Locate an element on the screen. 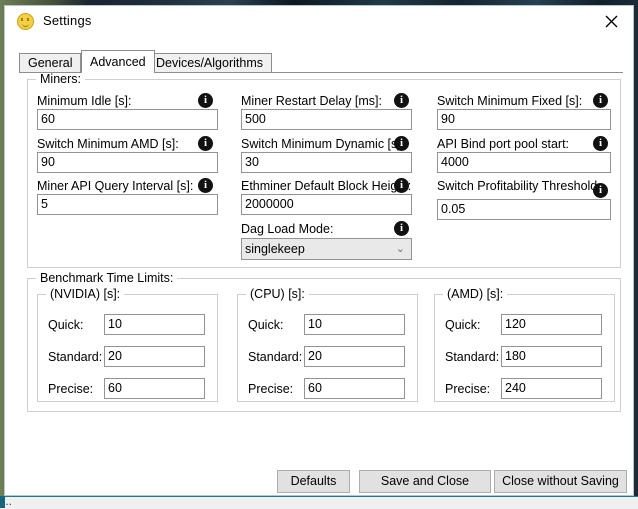 The width and height of the screenshot is (638, 509). label-switch-minimum-fixed: Switch Minimum Fixed [s]: is located at coordinates (510, 101).